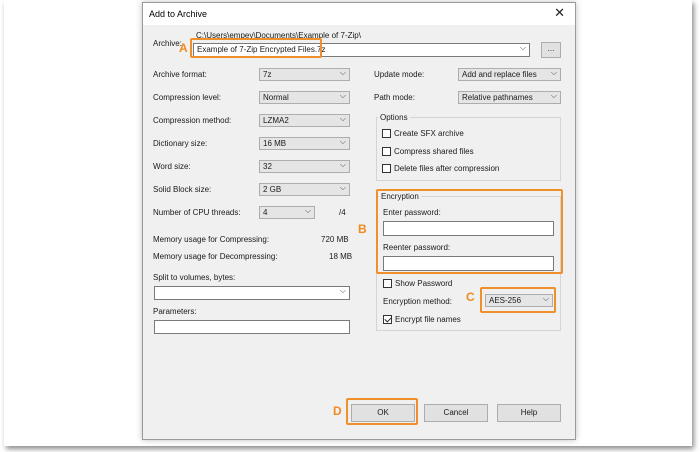 The image size is (700, 452). I want to click on delete-after-label: Delete files after compression, so click(447, 168).